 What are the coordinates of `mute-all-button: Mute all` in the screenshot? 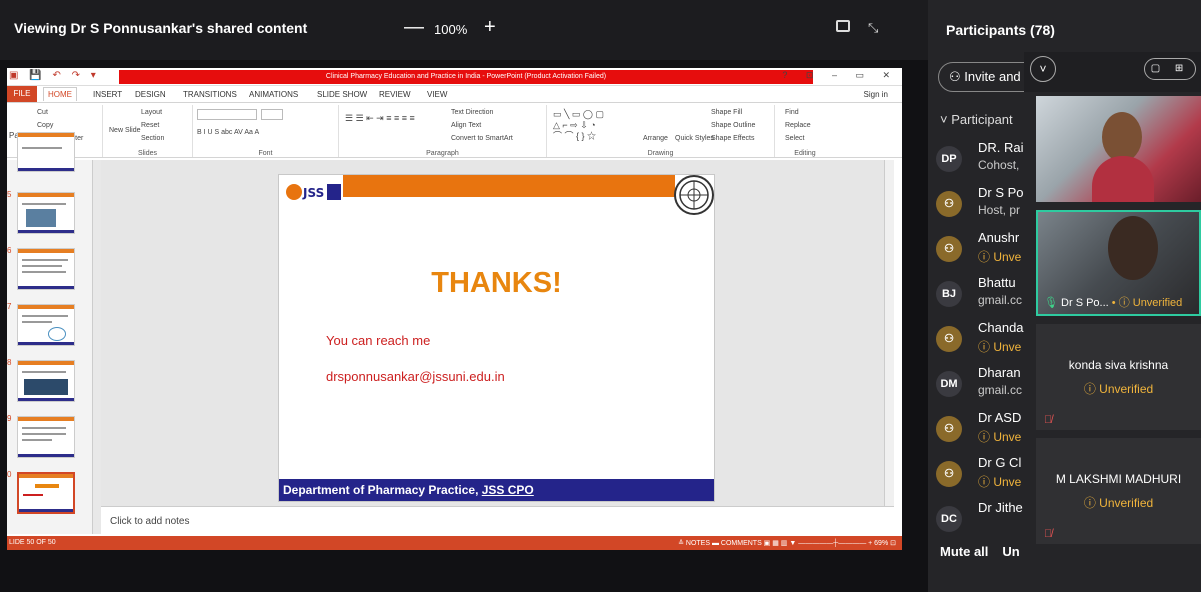 It's located at (964, 551).